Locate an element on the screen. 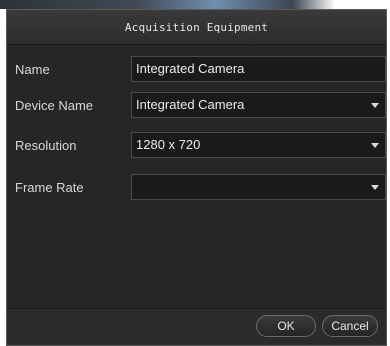  resolution-row: Resolution 1280 x 720 is located at coordinates (196, 146).